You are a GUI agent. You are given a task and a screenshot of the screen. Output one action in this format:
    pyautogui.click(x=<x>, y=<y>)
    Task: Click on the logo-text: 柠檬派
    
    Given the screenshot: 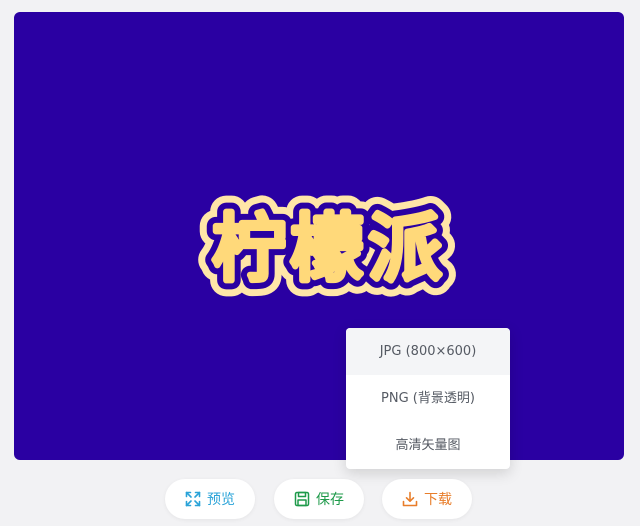 What is the action you would take?
    pyautogui.click(x=329, y=249)
    